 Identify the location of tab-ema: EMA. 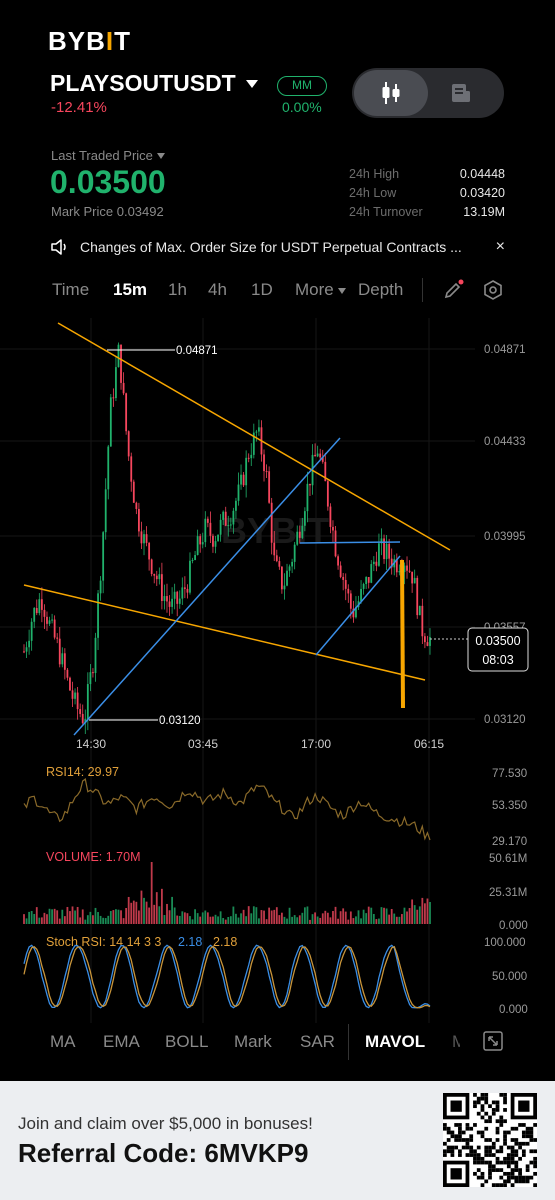
(121, 1042).